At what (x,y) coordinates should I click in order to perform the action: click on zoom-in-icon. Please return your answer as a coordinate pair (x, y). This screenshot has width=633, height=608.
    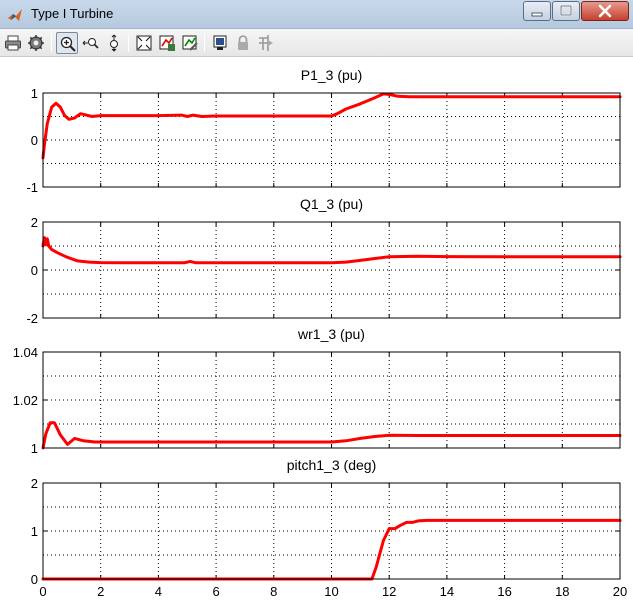
    Looking at the image, I should click on (68, 44).